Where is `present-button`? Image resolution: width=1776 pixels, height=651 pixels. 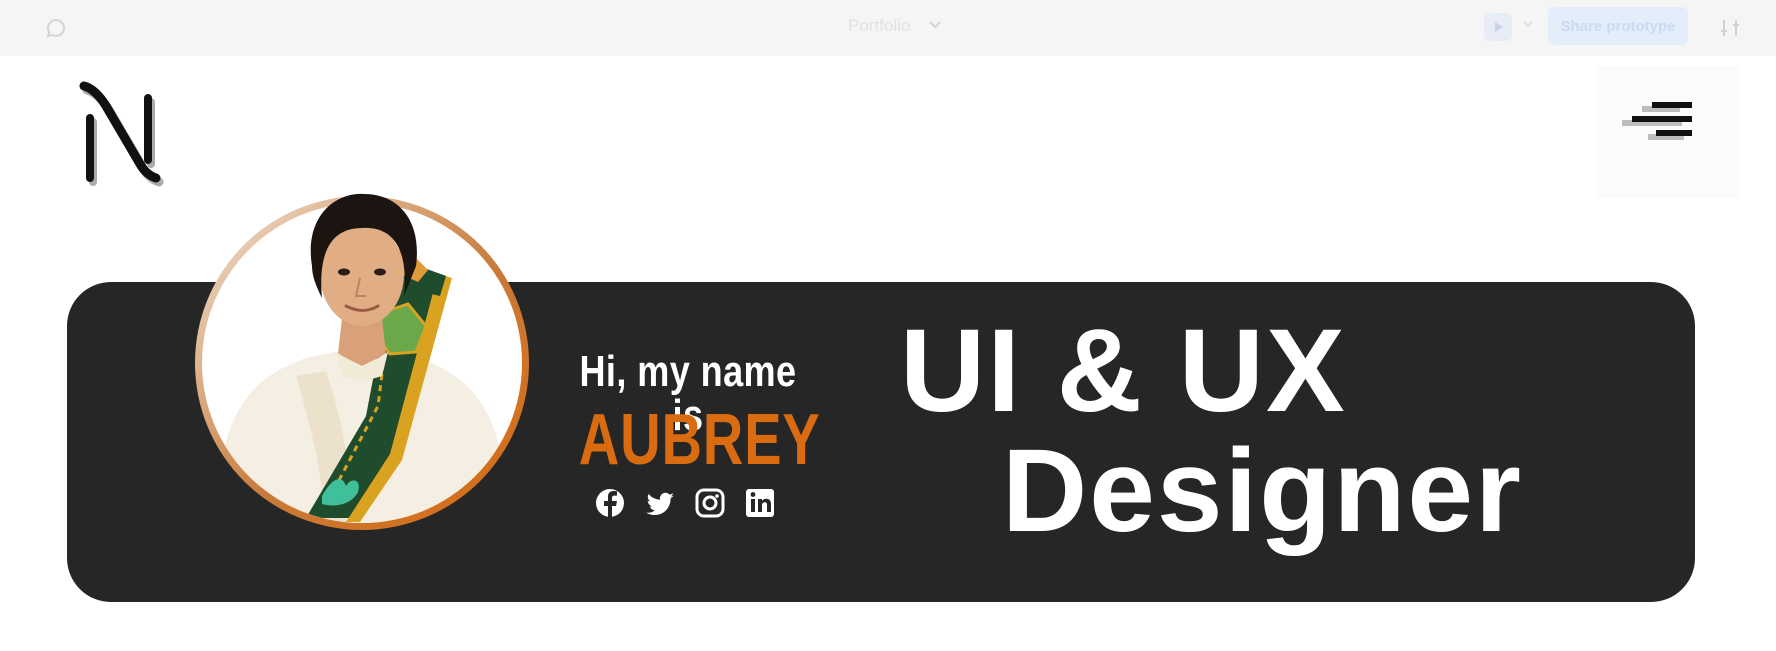 present-button is located at coordinates (1498, 27).